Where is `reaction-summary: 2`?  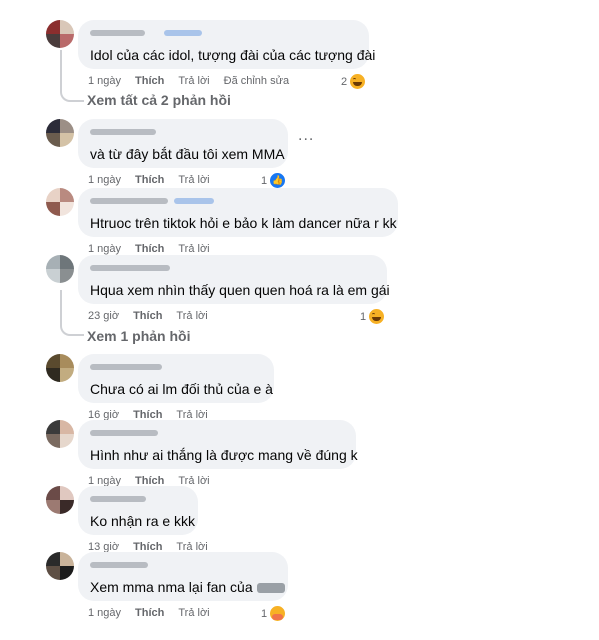 reaction-summary: 2 is located at coordinates (354, 81).